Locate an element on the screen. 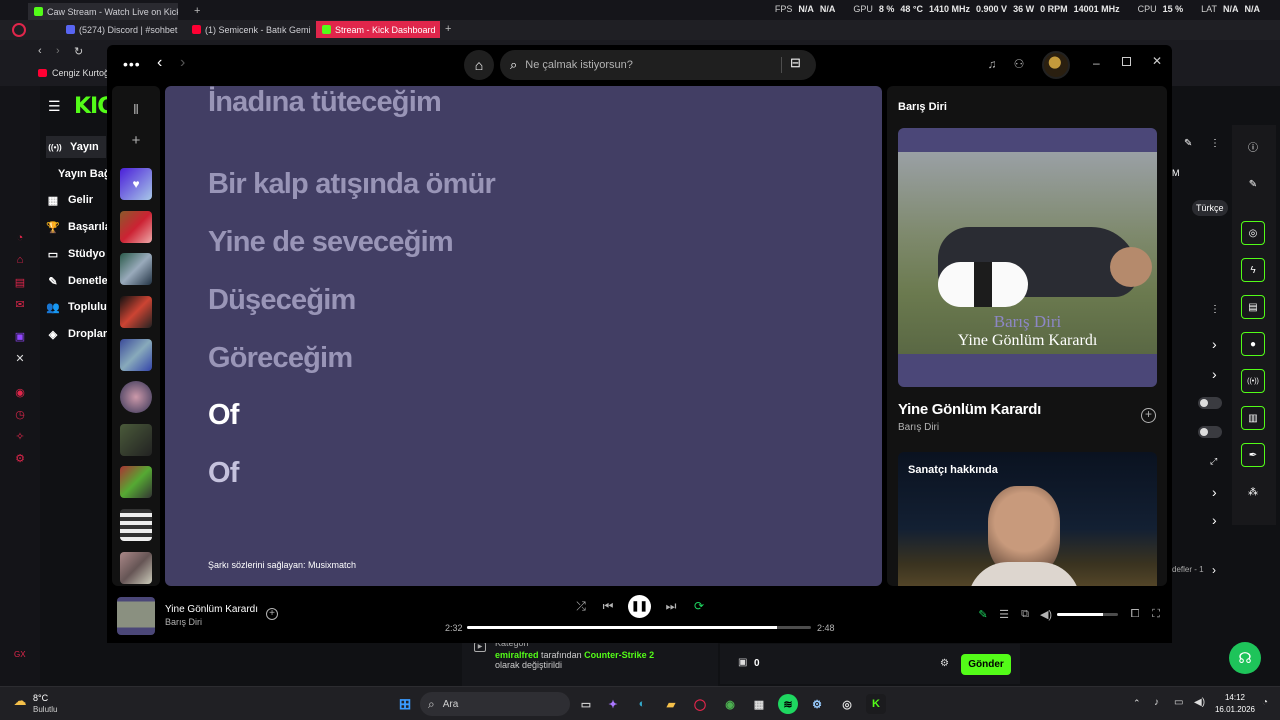 This screenshot has width=1280, height=720. obs-icon: ◎ is located at coordinates (847, 704).